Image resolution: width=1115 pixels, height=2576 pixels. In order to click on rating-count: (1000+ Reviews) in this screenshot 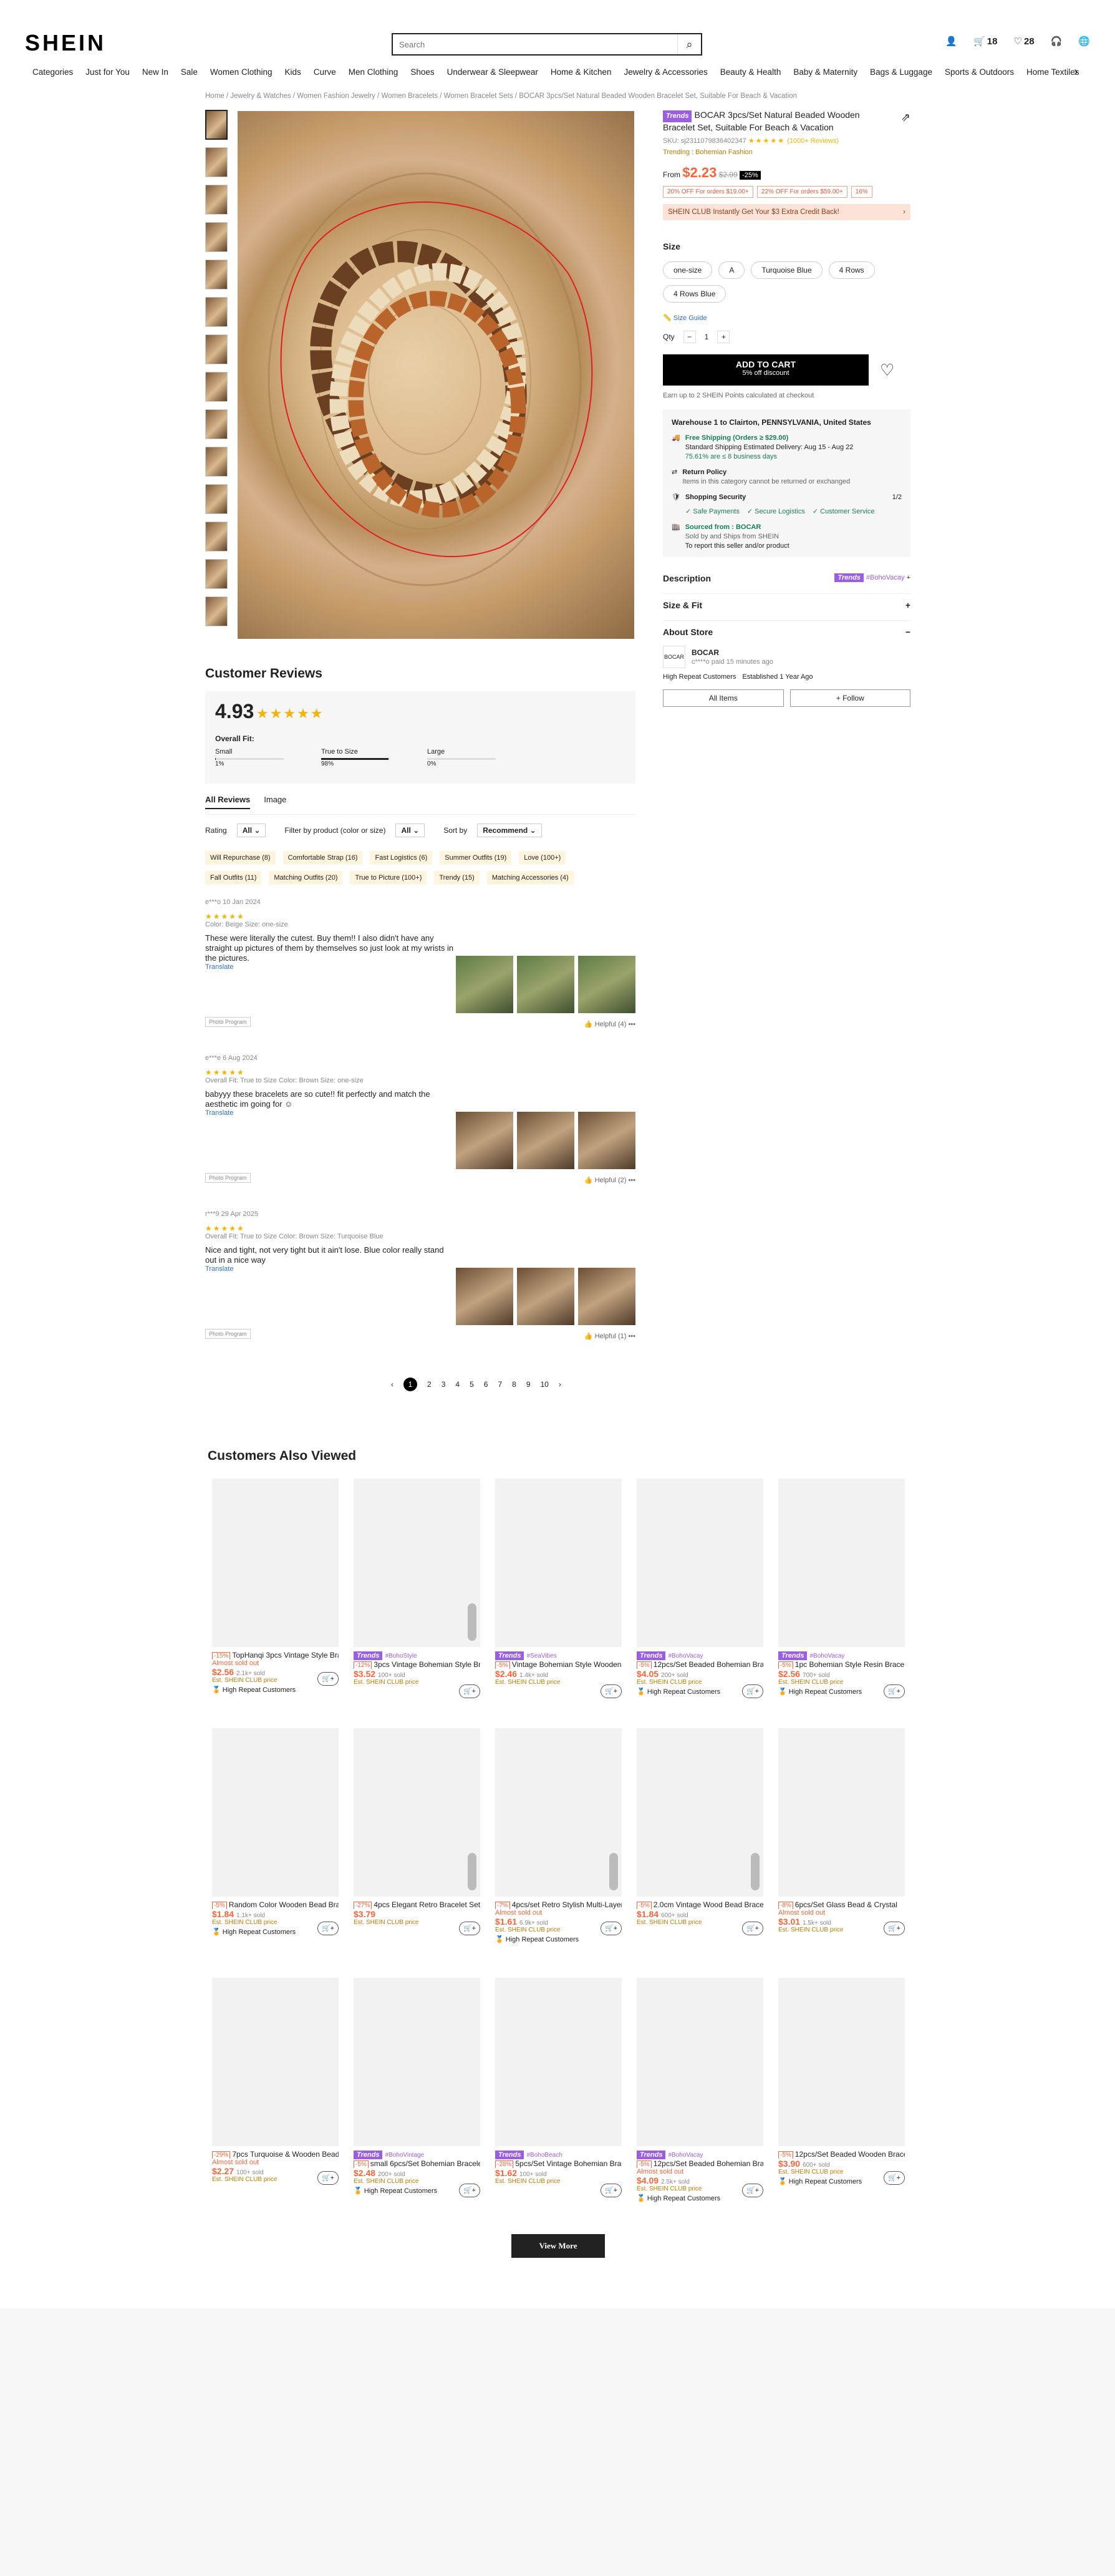, I will do `click(813, 141)`.